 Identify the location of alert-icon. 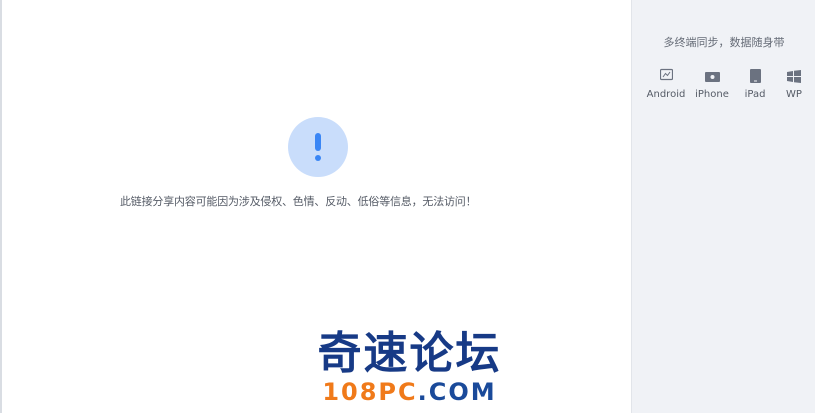
(318, 147).